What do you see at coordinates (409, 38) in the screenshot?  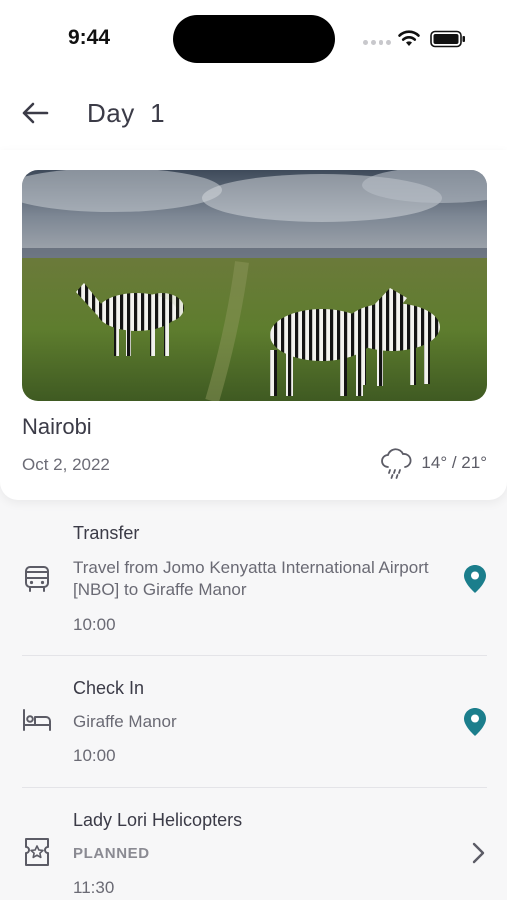 I see `wifi-icon` at bounding box center [409, 38].